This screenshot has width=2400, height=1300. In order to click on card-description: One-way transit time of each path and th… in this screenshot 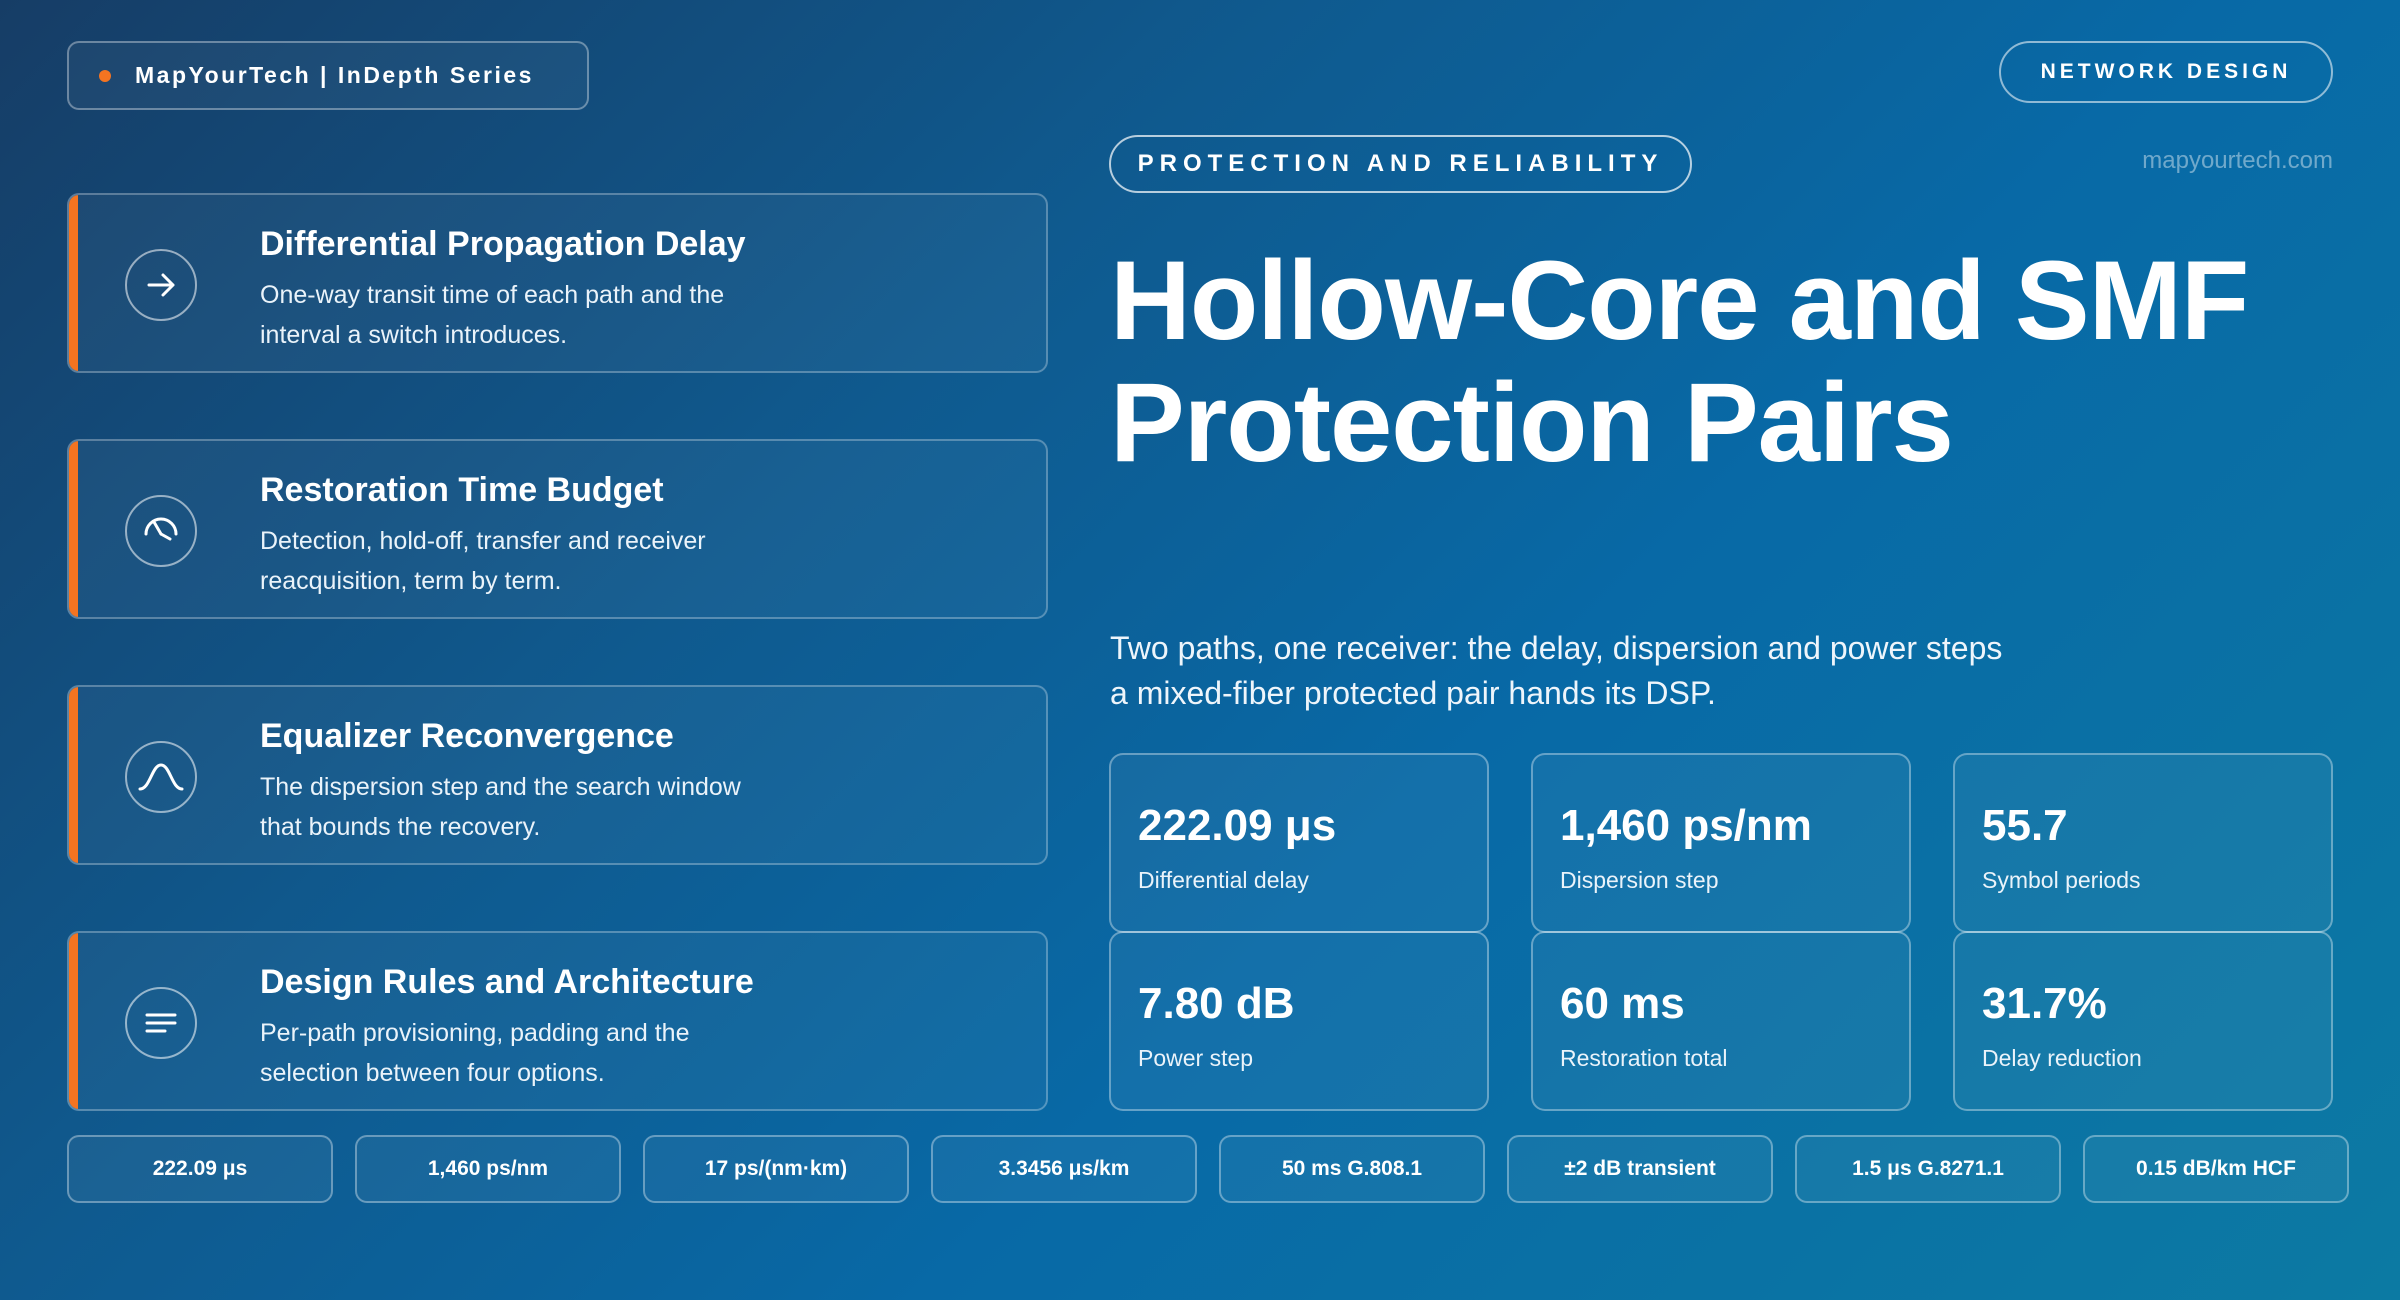, I will do `click(492, 315)`.